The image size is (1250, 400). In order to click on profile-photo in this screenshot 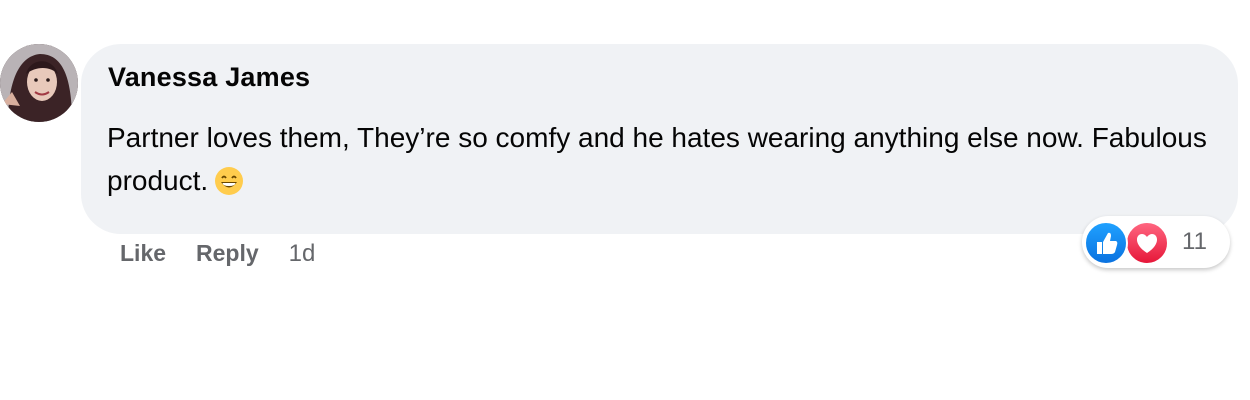, I will do `click(39, 83)`.